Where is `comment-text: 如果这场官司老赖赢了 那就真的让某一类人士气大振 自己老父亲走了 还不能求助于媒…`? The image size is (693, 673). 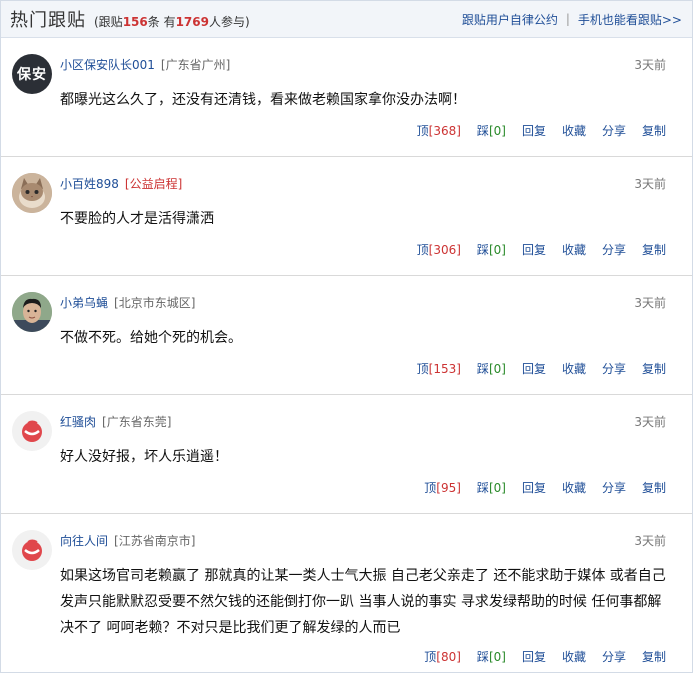
comment-text: 如果这场官司老赖赢了 那就真的让某一类人士气大振 自己老父亲走了 还不能求助于媒… is located at coordinates (363, 602).